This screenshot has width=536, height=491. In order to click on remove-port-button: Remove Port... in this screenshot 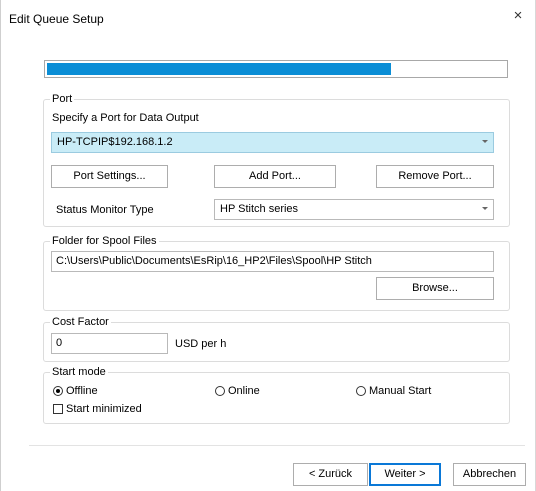, I will do `click(435, 176)`.